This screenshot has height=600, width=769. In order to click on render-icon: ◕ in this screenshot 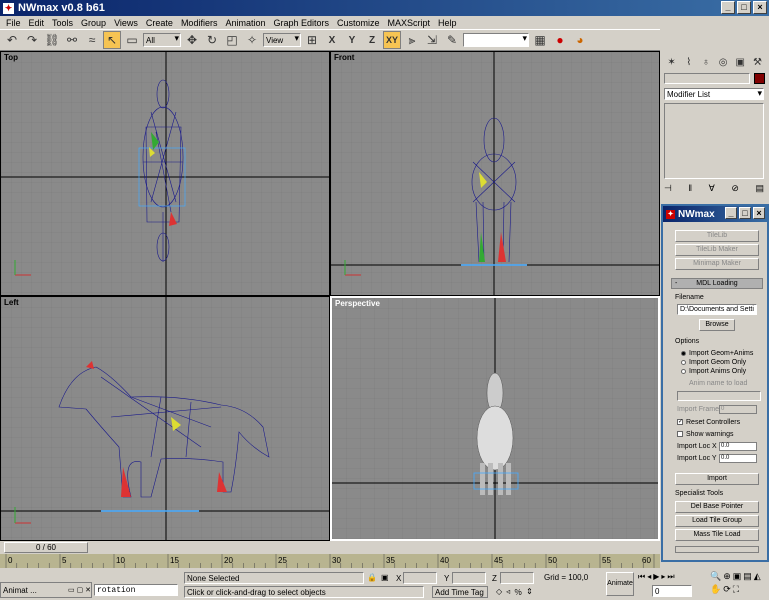, I will do `click(580, 40)`.